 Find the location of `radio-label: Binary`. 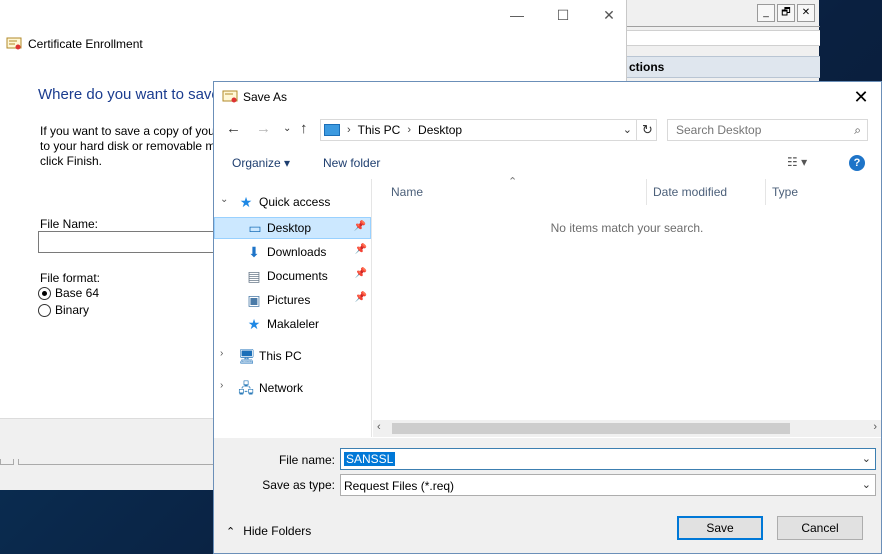

radio-label: Binary is located at coordinates (72, 310).